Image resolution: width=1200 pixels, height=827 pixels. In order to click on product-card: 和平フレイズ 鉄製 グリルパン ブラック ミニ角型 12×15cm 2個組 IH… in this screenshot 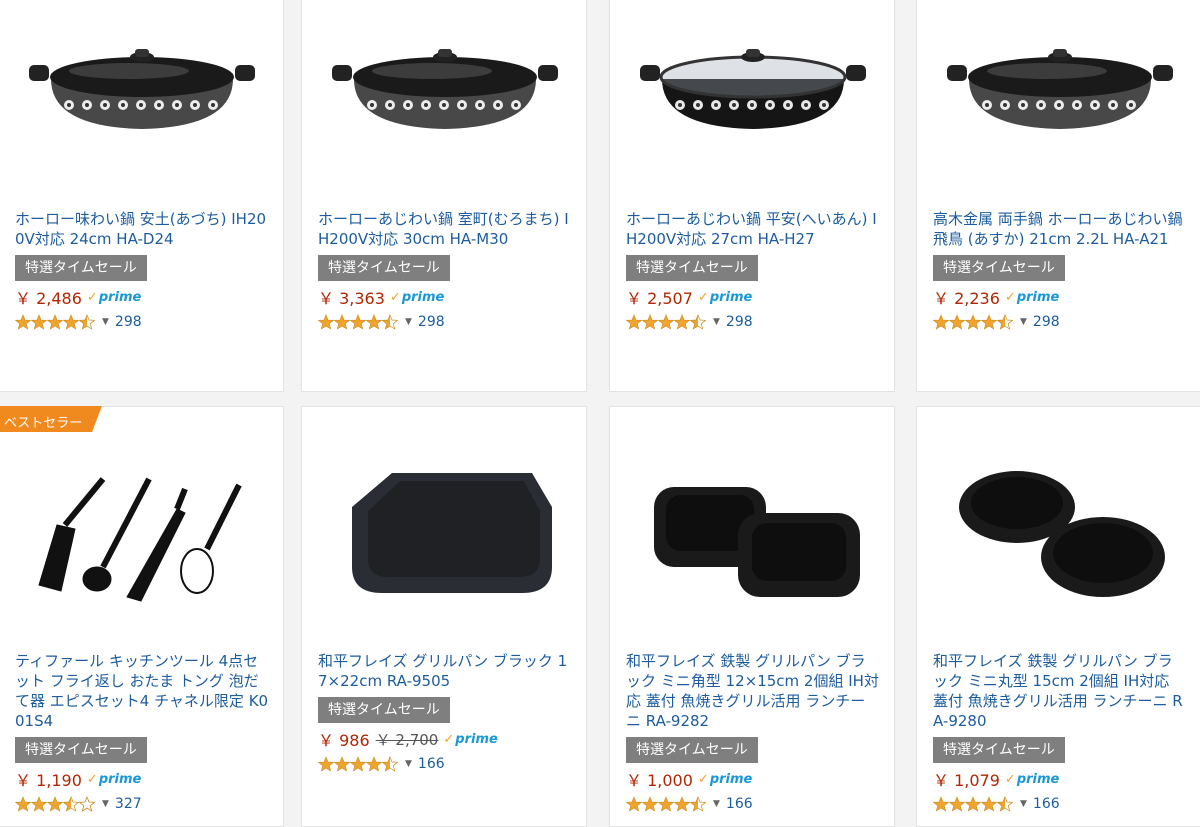, I will do `click(752, 616)`.